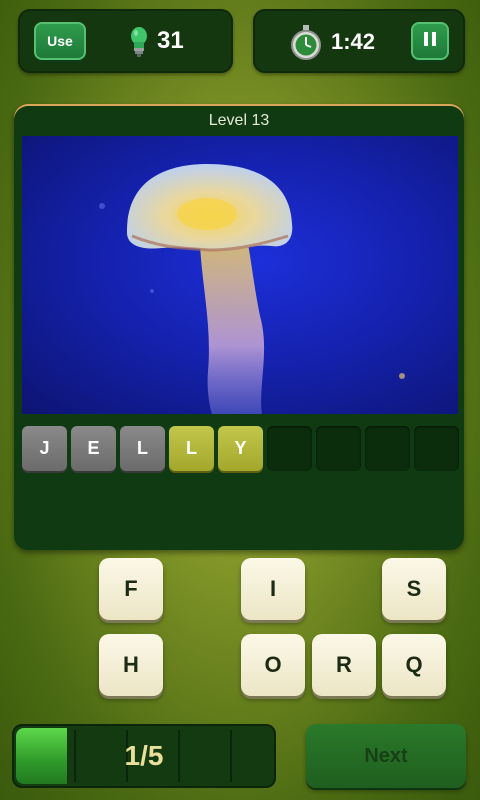  What do you see at coordinates (139, 42) in the screenshot?
I see `lightbulb-icon` at bounding box center [139, 42].